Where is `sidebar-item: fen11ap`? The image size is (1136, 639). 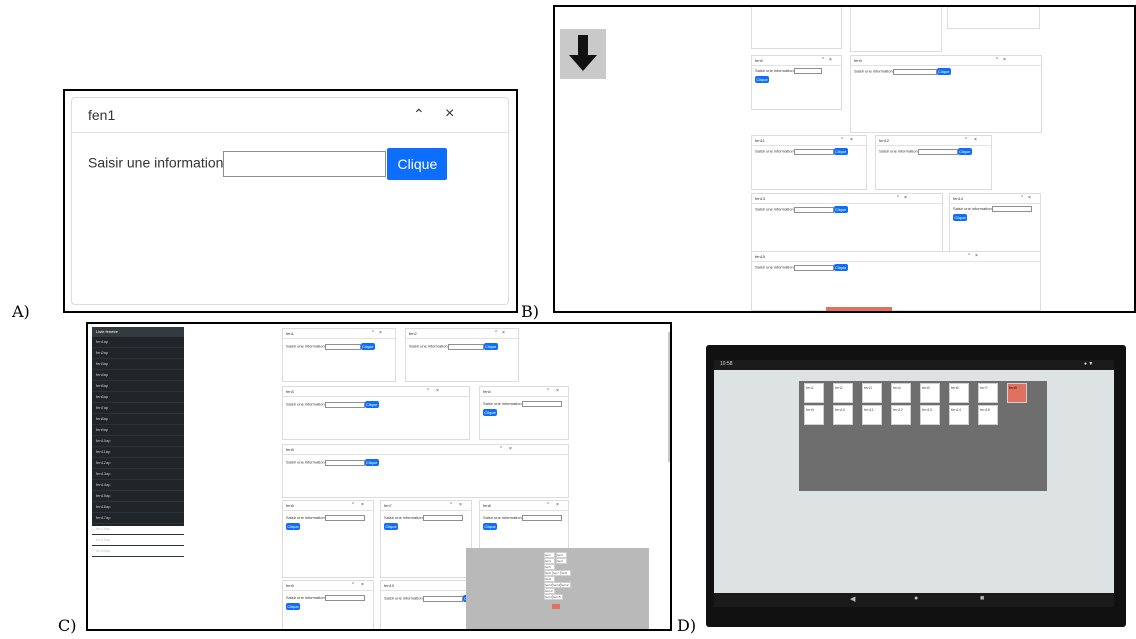 sidebar-item: fen11ap is located at coordinates (138, 452).